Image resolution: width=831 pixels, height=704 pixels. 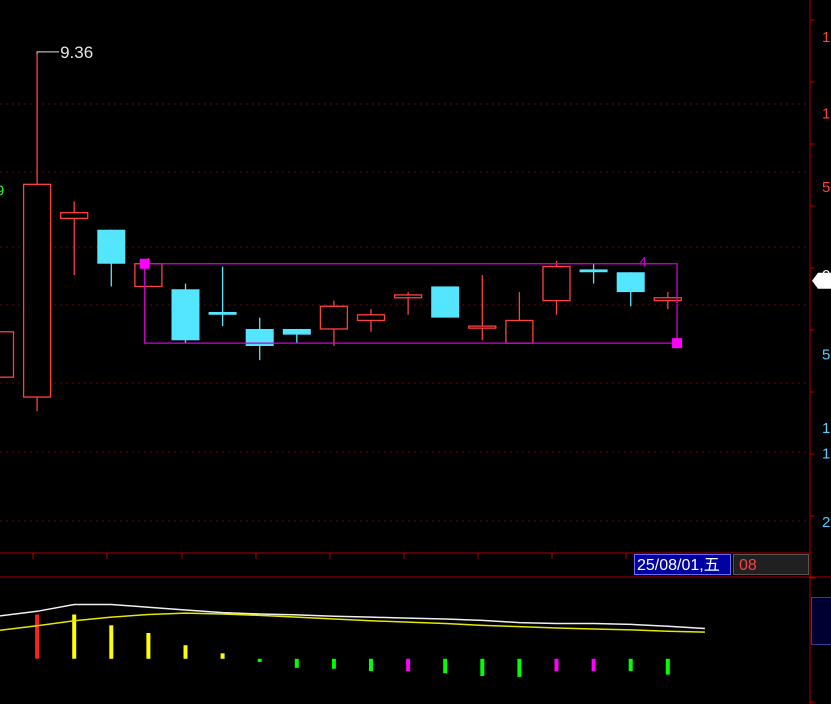 I want to click on axis-tick-label: 2, so click(x=826, y=522).